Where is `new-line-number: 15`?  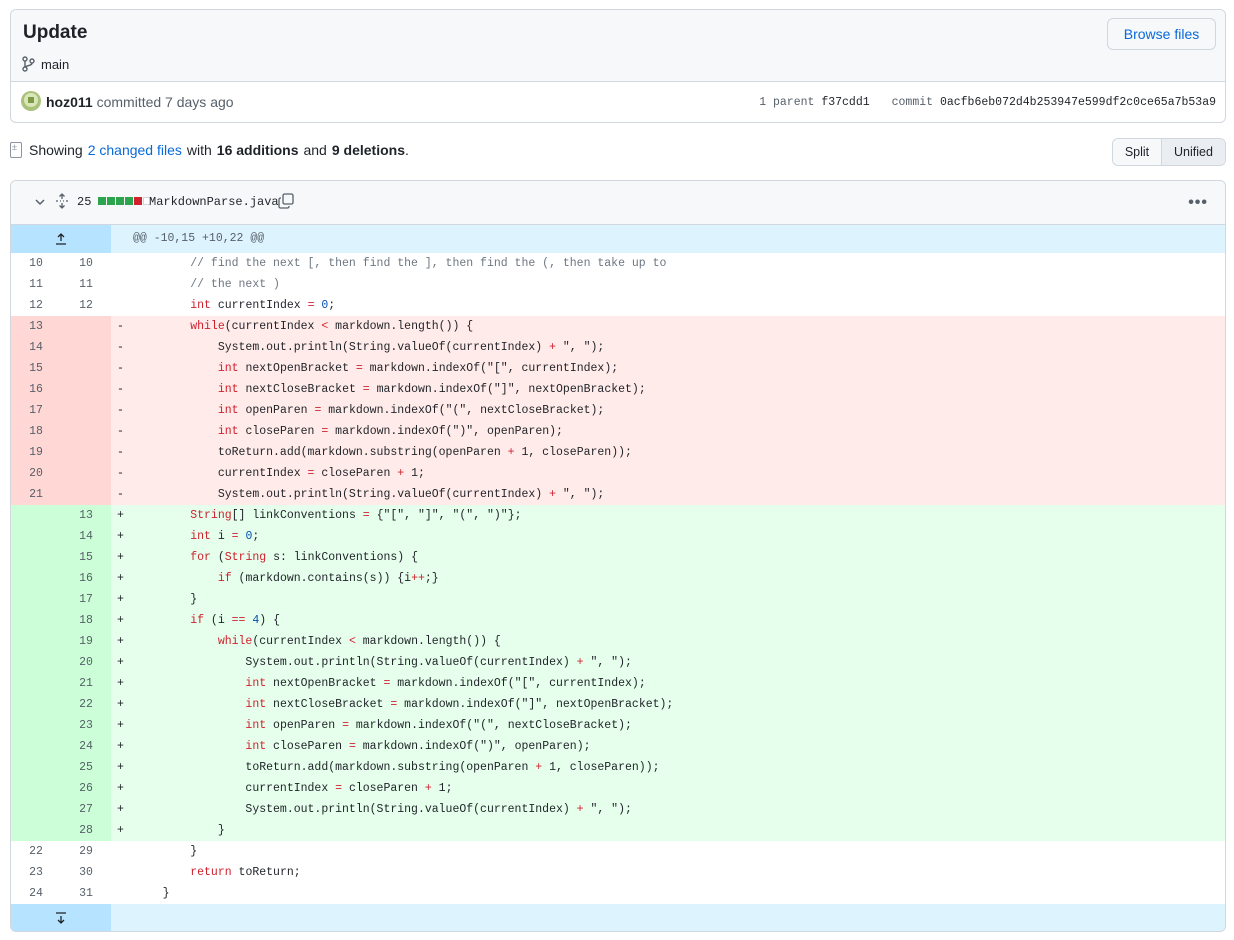
new-line-number: 15 is located at coordinates (86, 557).